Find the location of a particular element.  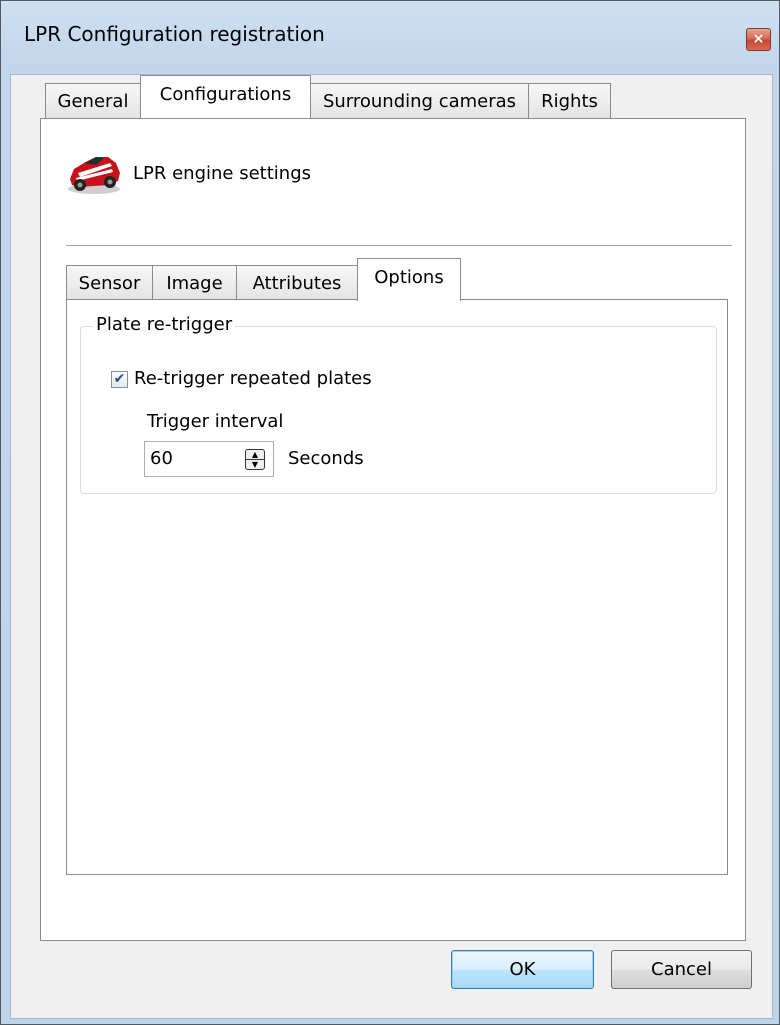

ok-button-label: OK is located at coordinates (522, 969).